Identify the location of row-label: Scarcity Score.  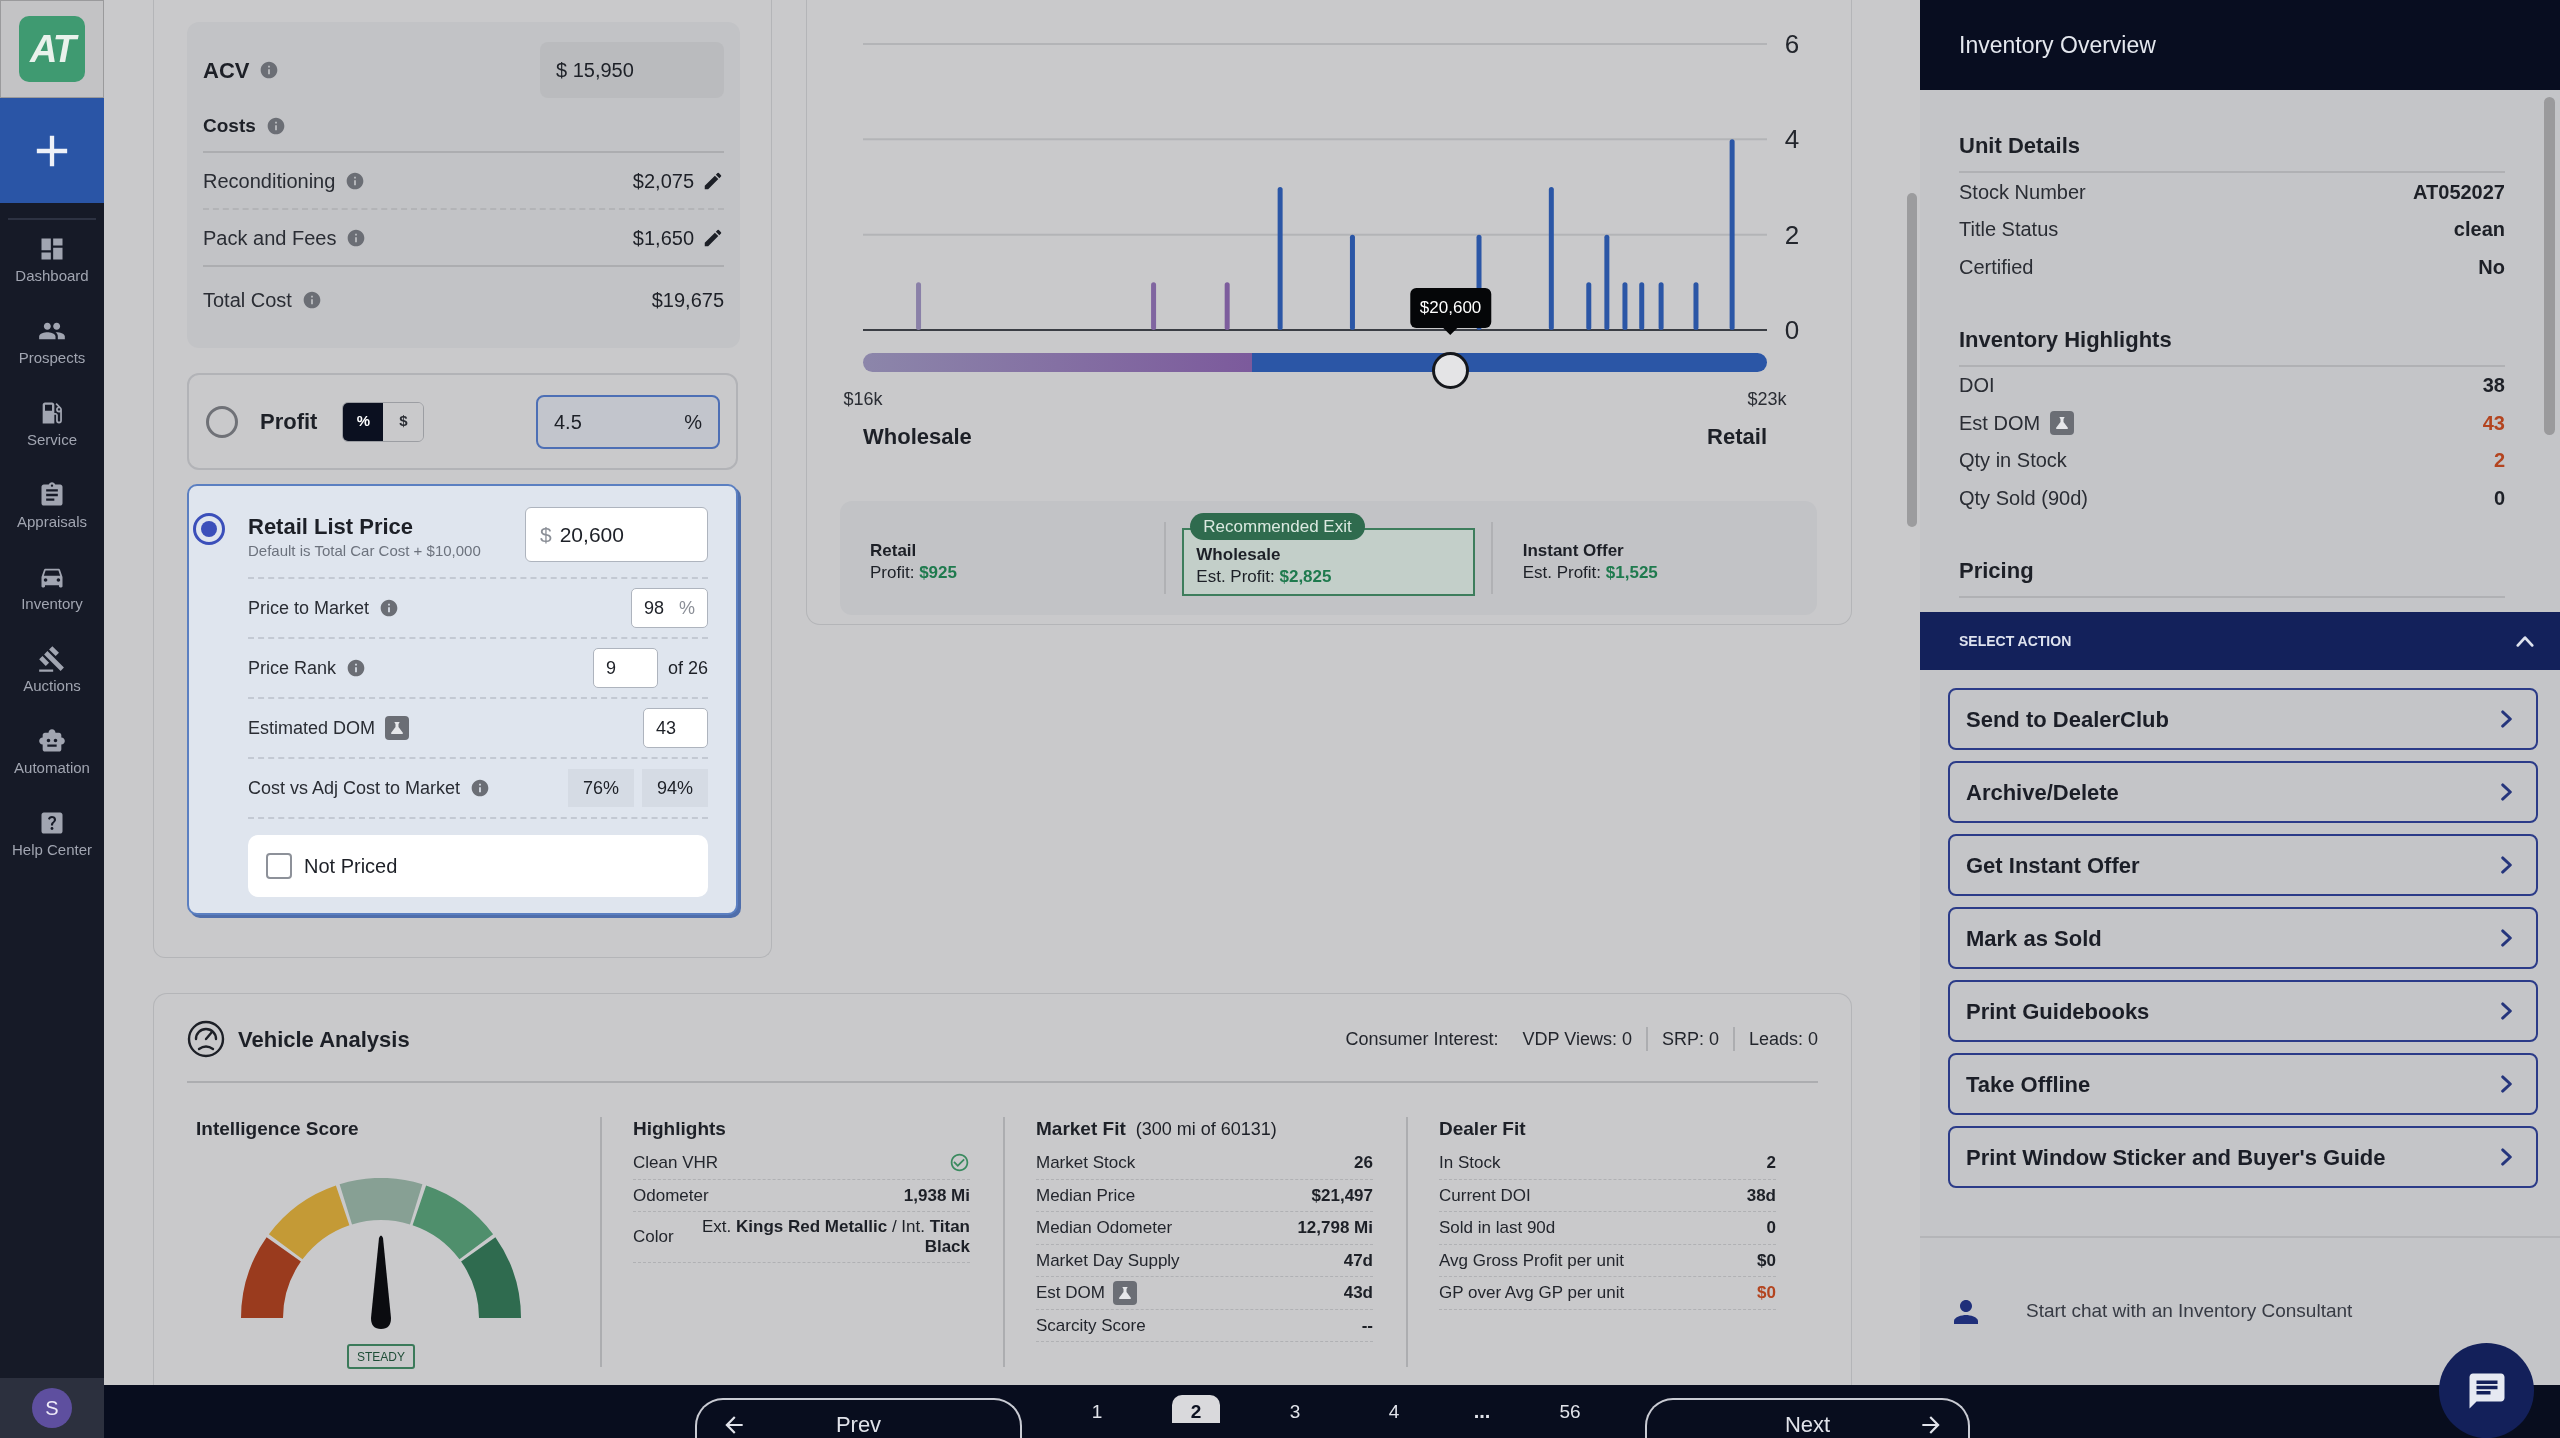
(1091, 1325).